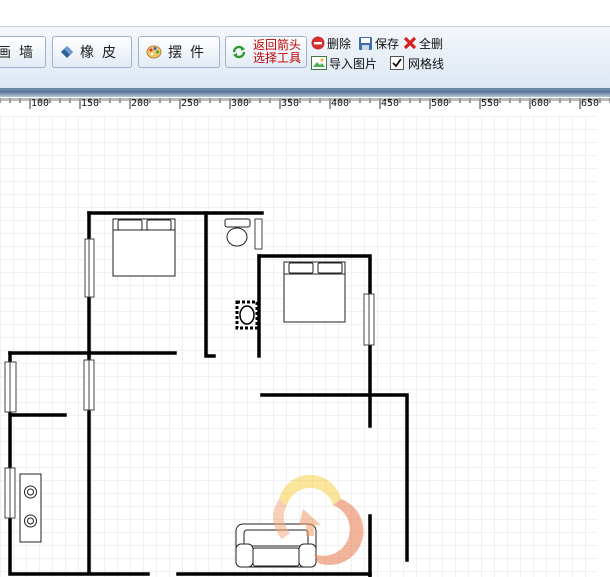  I want to click on save-label: 保存, so click(387, 43).